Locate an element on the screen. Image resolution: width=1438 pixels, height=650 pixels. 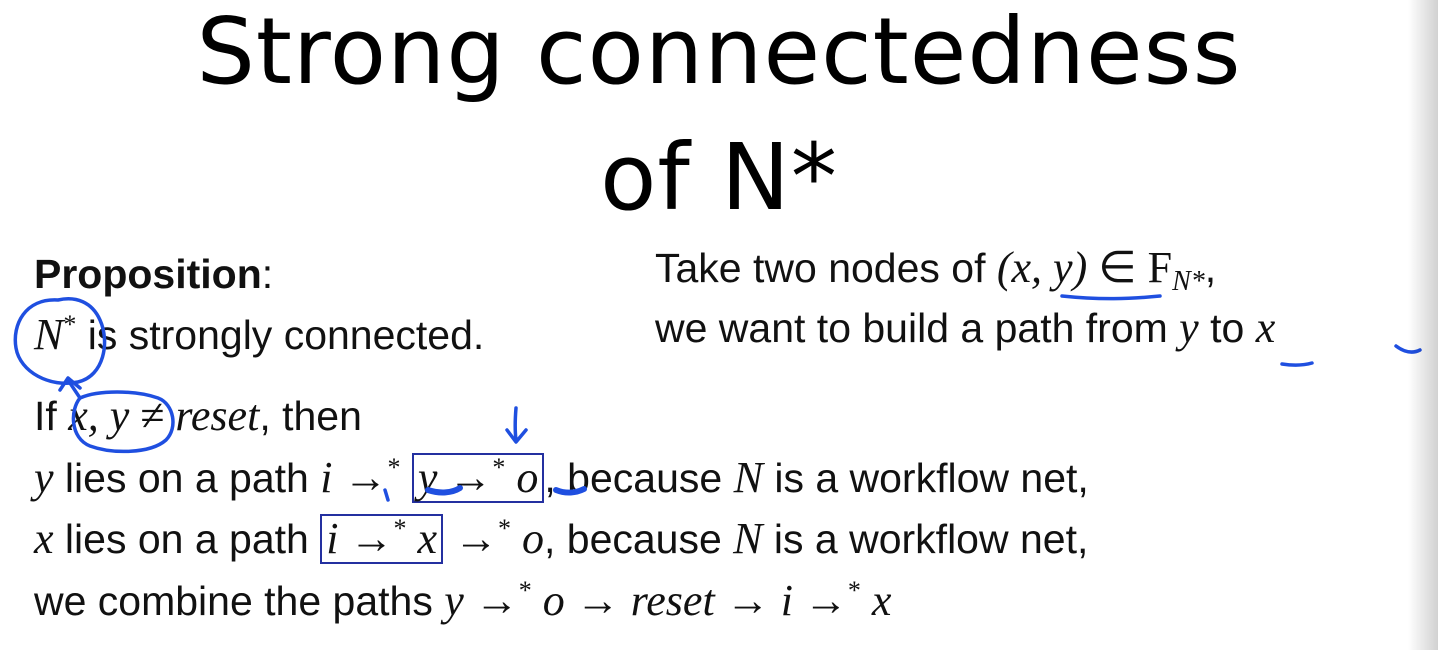
proof-l2-arrow: → is located at coordinates (470, 538).